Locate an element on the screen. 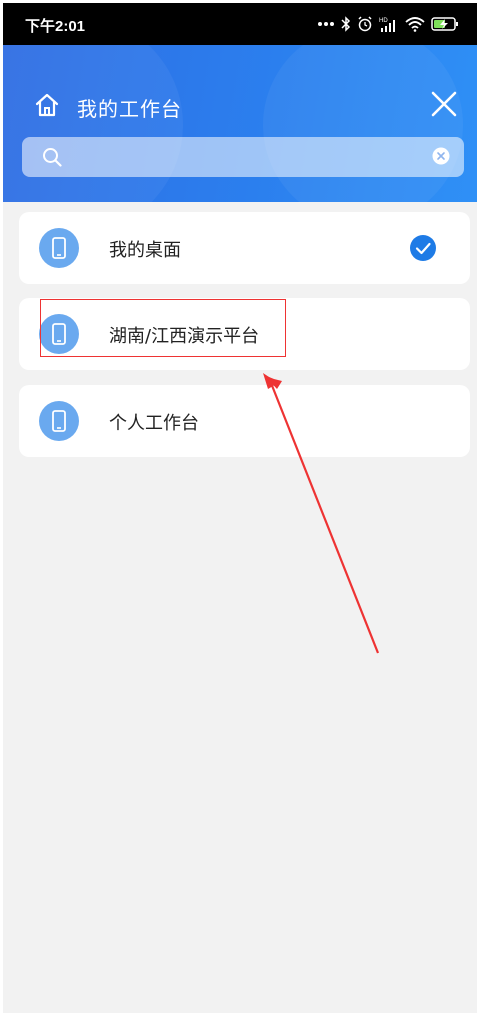 The width and height of the screenshot is (480, 1016). page-title: 我的工作台 is located at coordinates (129, 109).